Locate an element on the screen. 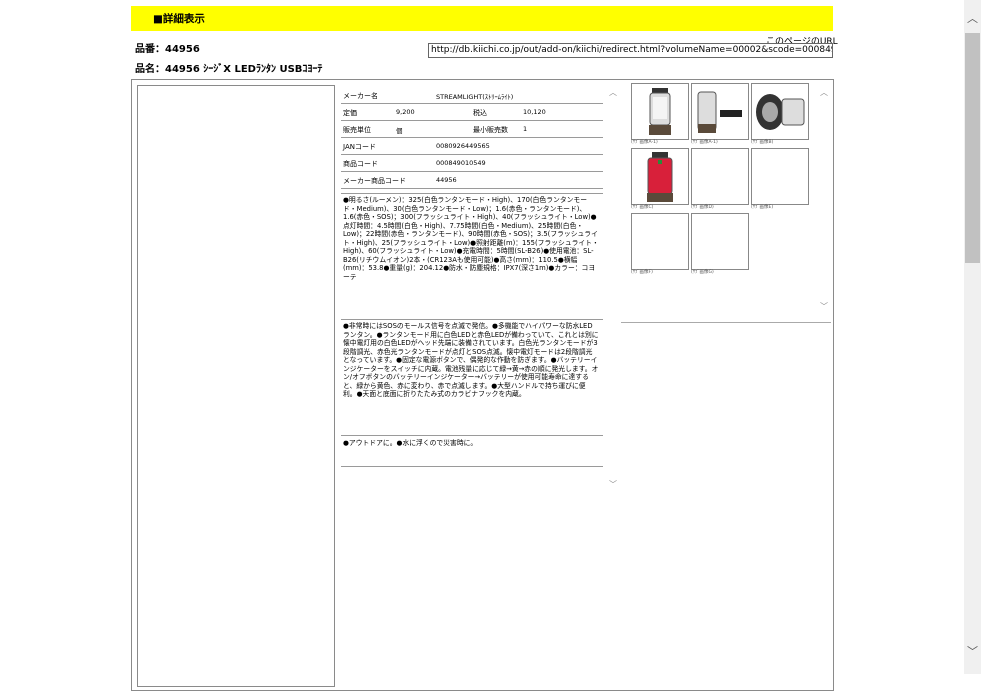 Image resolution: width=981 pixels, height=691 pixels. spec-row-price: 定価 9,200 税込 10,120 is located at coordinates (472, 112).